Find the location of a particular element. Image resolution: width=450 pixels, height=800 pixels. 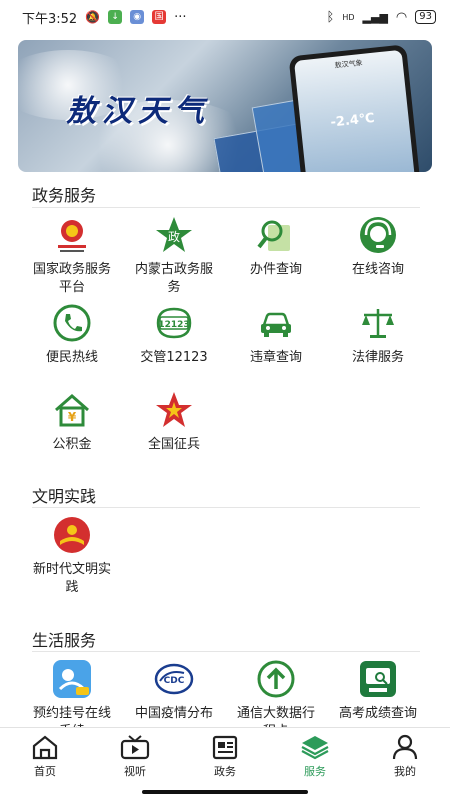

exam-search-icon is located at coordinates (378, 679).